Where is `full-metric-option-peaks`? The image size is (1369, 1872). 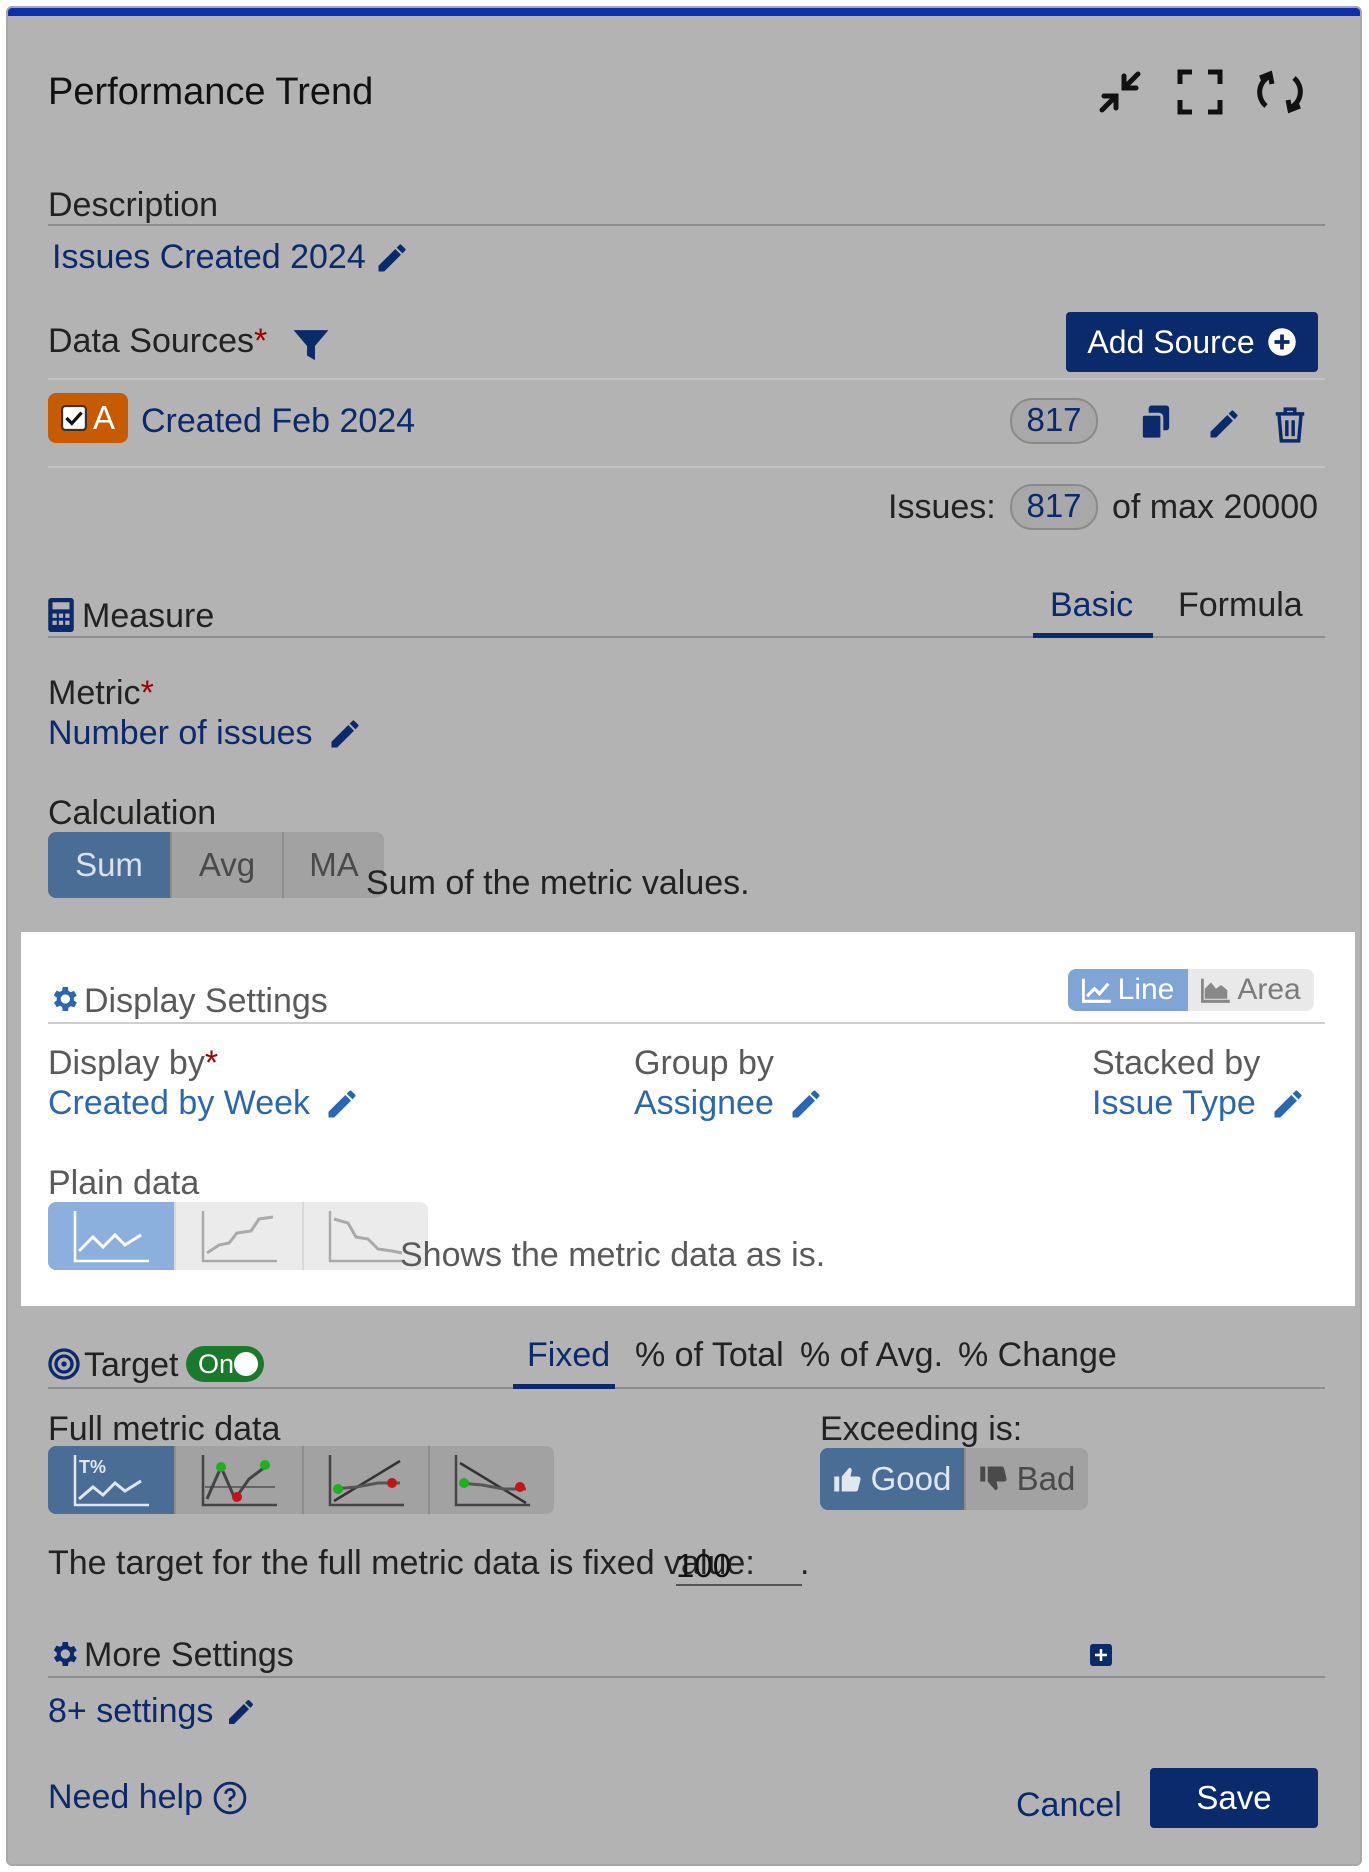
full-metric-option-peaks is located at coordinates (238, 1480).